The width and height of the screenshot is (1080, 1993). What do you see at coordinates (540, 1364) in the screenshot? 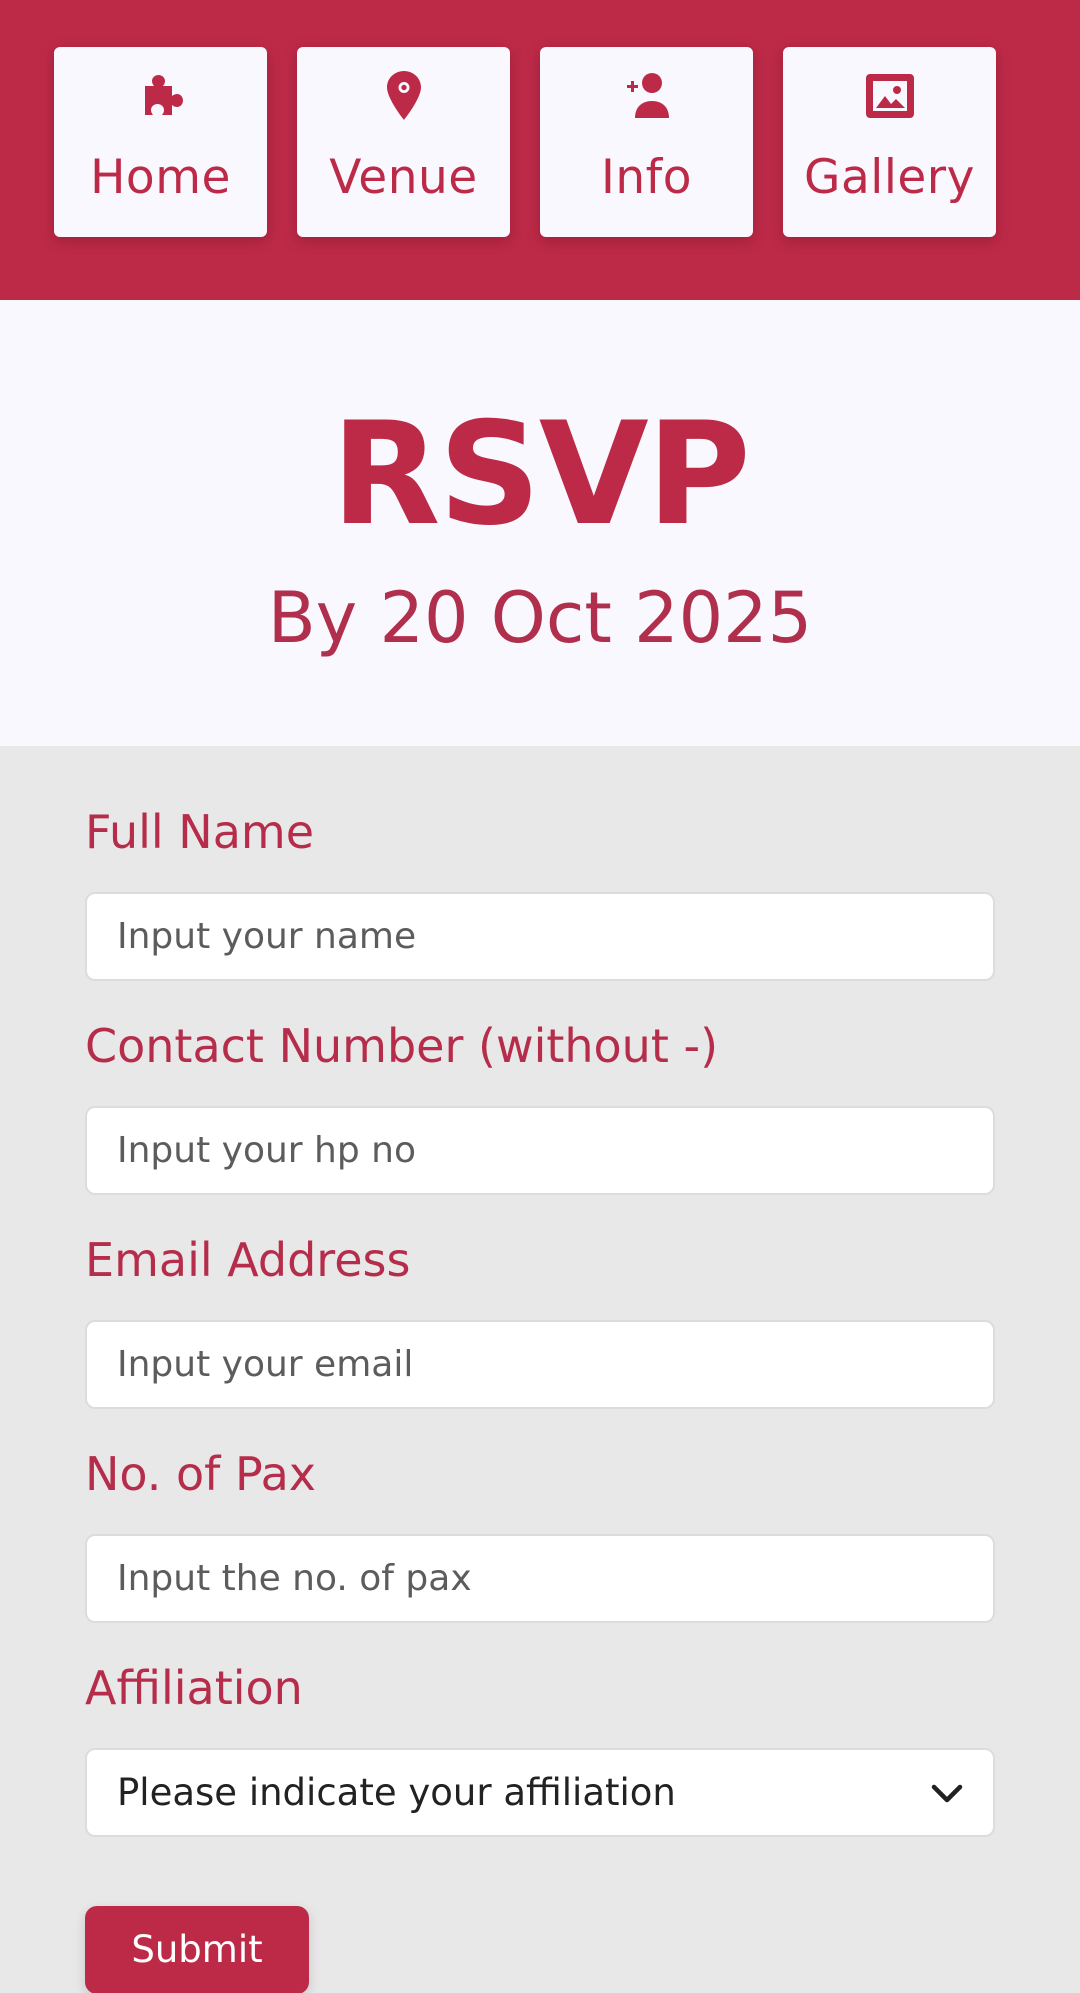
I see `email-address-input` at bounding box center [540, 1364].